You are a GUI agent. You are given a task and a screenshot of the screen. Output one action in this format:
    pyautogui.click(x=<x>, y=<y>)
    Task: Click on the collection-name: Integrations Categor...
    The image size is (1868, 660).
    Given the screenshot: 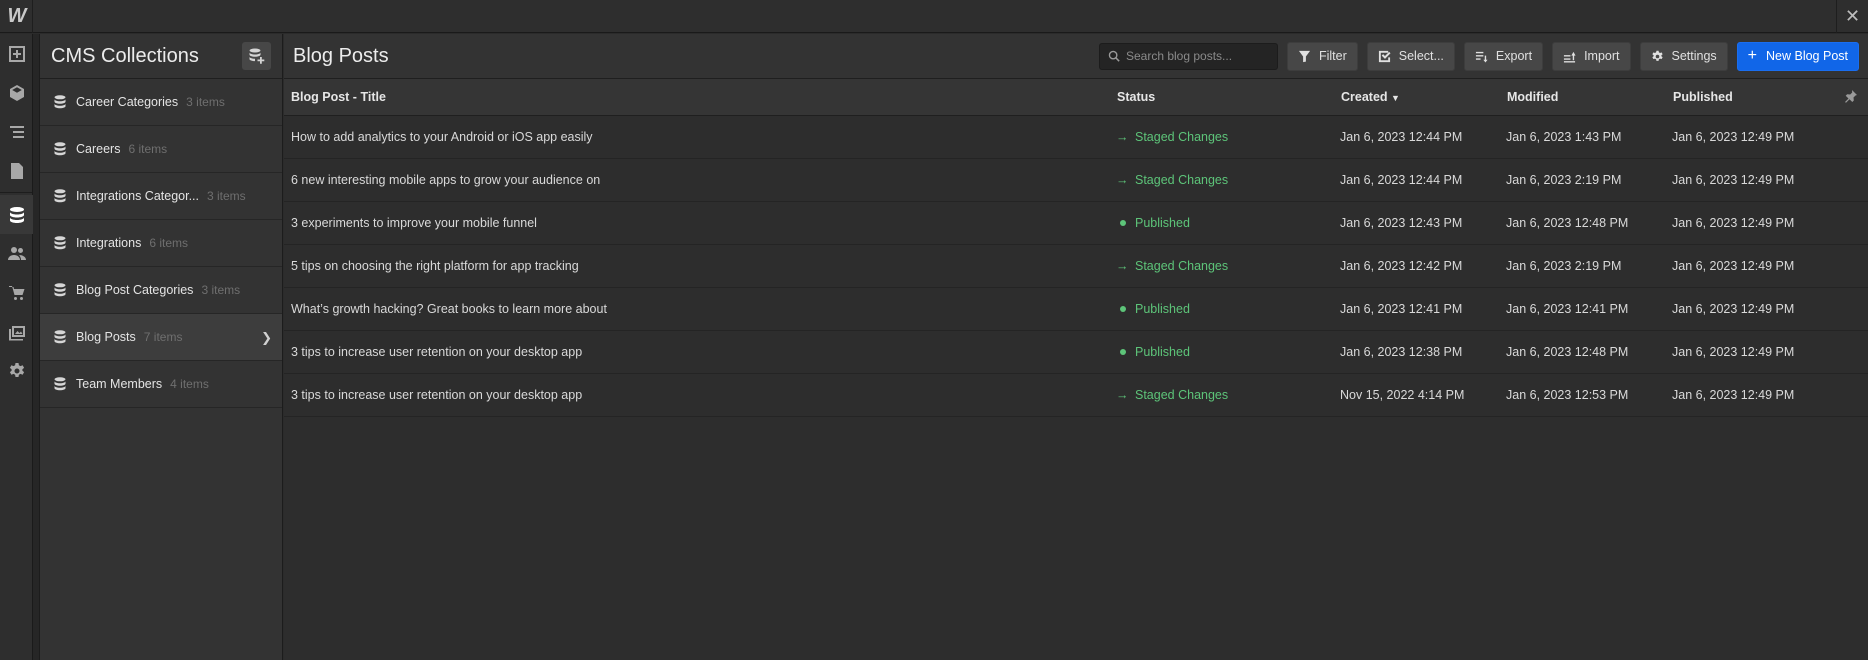 What is the action you would take?
    pyautogui.click(x=137, y=196)
    